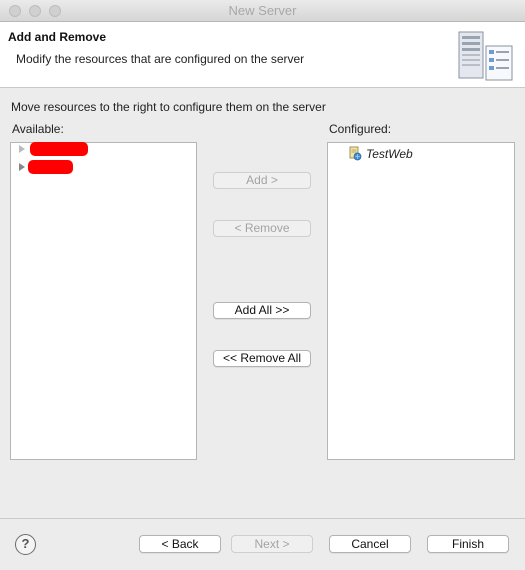 The width and height of the screenshot is (525, 570). Describe the element at coordinates (38, 129) in the screenshot. I see `available-label: Available:` at that location.